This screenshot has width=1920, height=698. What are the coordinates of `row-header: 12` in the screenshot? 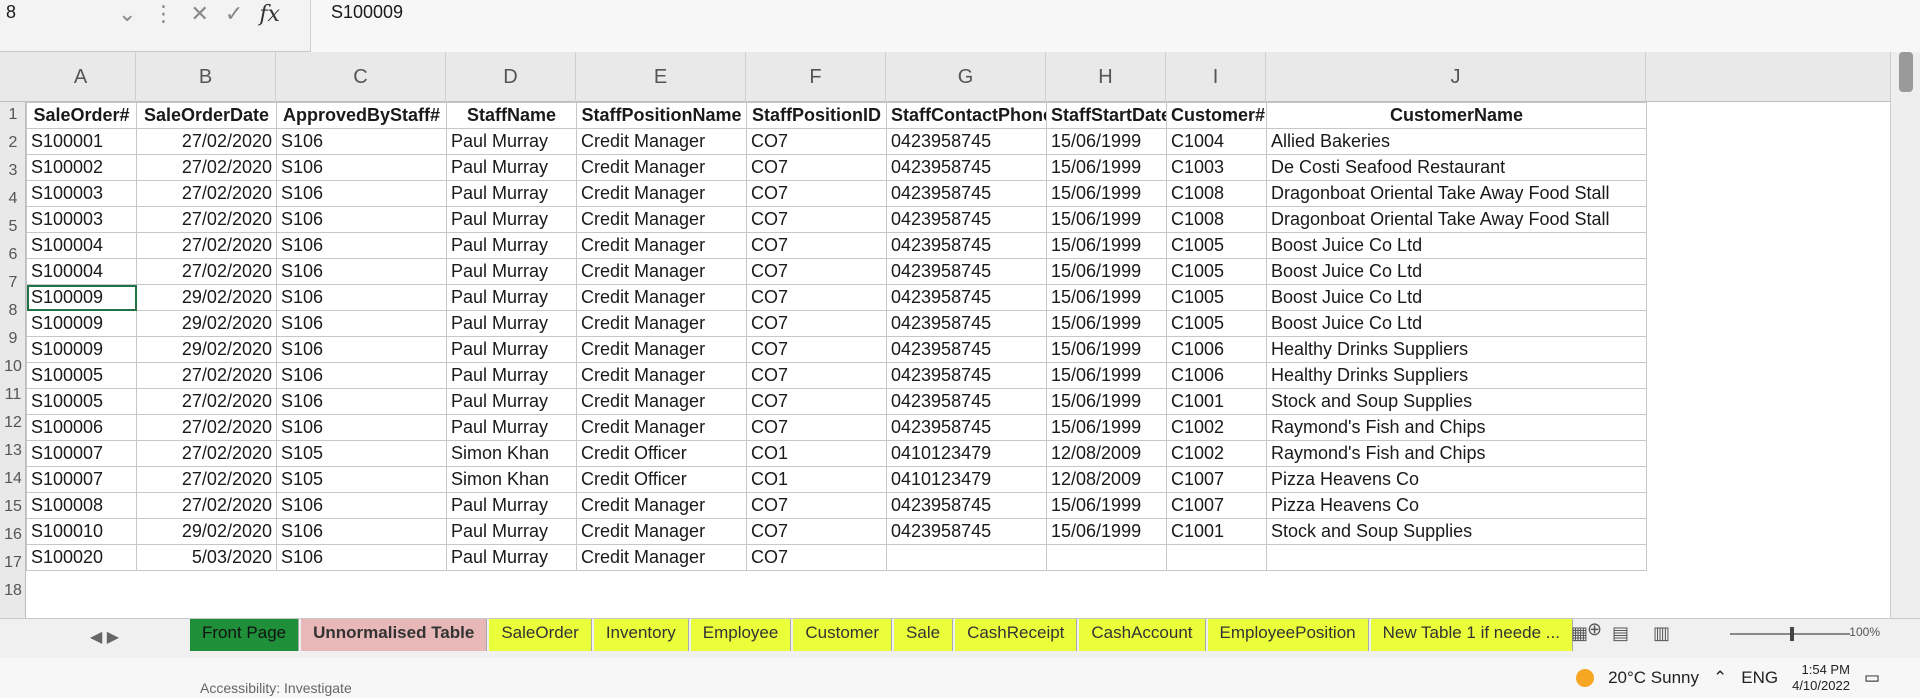 It's located at (13, 423).